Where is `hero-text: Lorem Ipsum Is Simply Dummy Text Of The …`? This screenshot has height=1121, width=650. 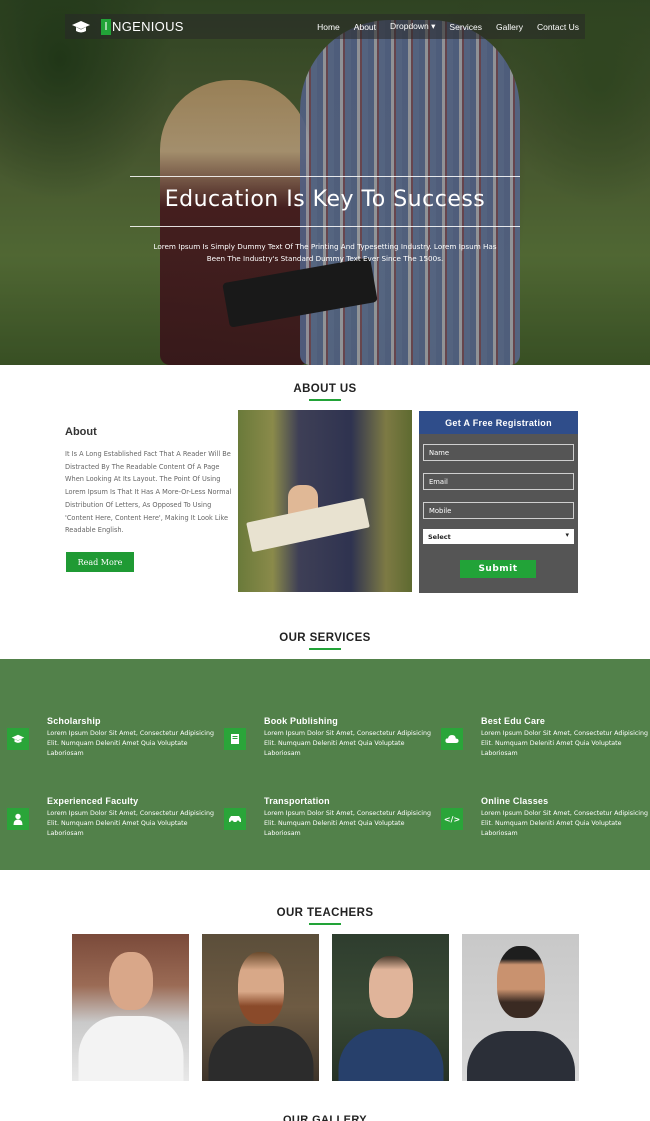
hero-text: Lorem Ipsum Is Simply Dummy Text Of The … is located at coordinates (325, 252).